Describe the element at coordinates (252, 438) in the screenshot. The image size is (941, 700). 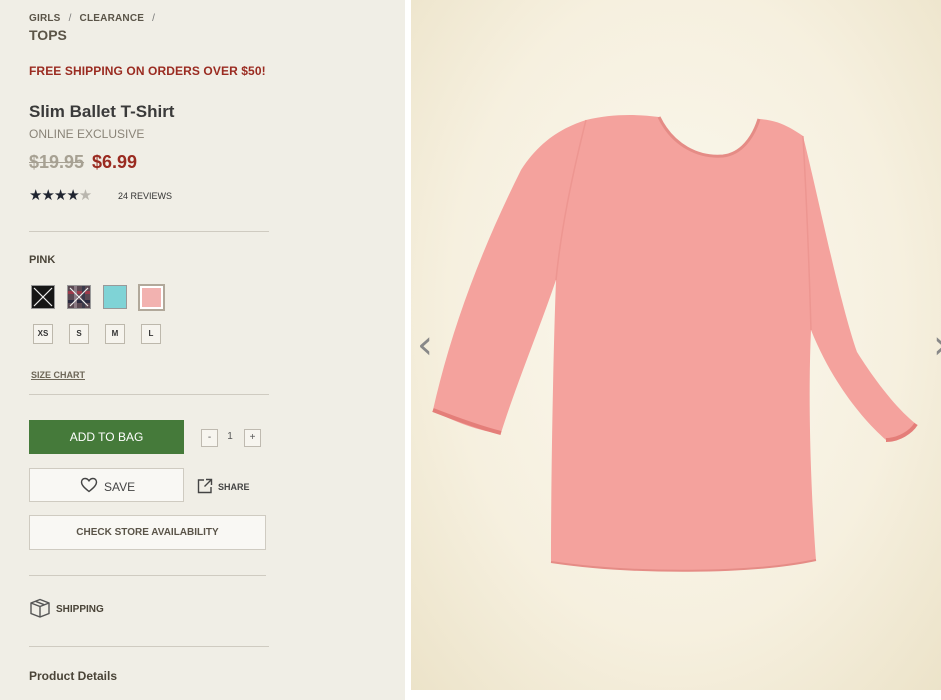
I see `quantity-increase-button: +` at that location.